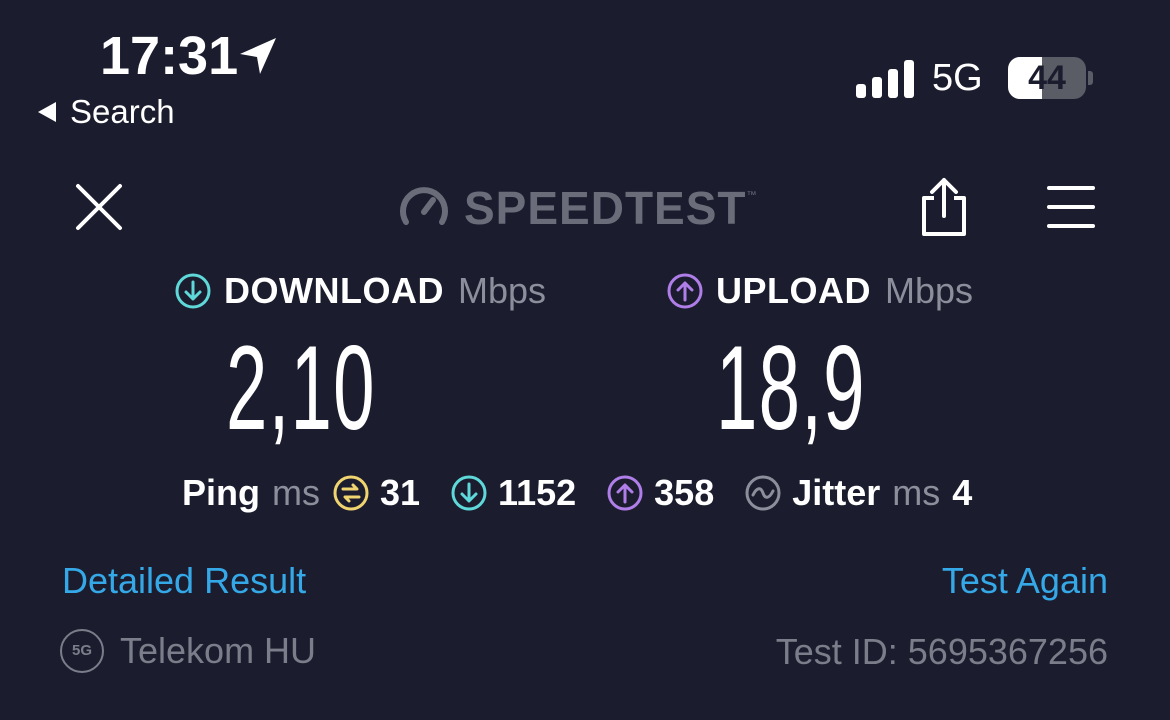  I want to click on latency-row: Ping ms 31 1152 358 Jitter ms 4, so click(577, 493).